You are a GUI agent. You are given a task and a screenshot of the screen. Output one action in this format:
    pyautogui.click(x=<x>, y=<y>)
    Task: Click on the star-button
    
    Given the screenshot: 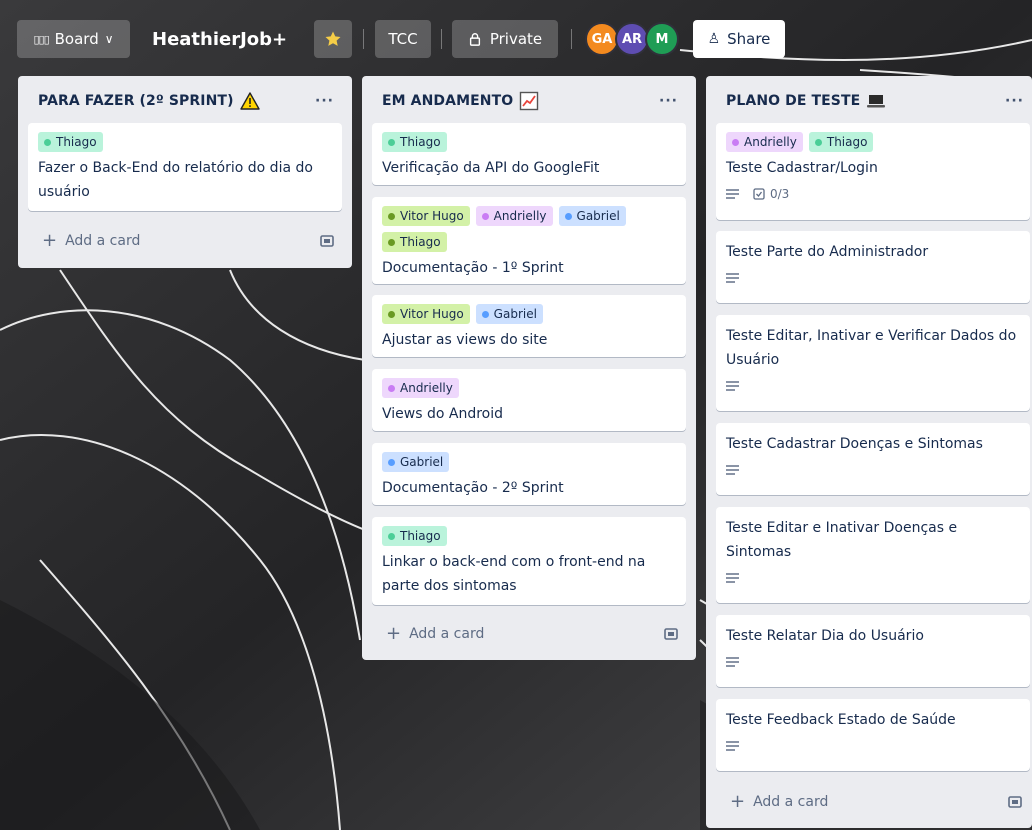 What is the action you would take?
    pyautogui.click(x=333, y=39)
    